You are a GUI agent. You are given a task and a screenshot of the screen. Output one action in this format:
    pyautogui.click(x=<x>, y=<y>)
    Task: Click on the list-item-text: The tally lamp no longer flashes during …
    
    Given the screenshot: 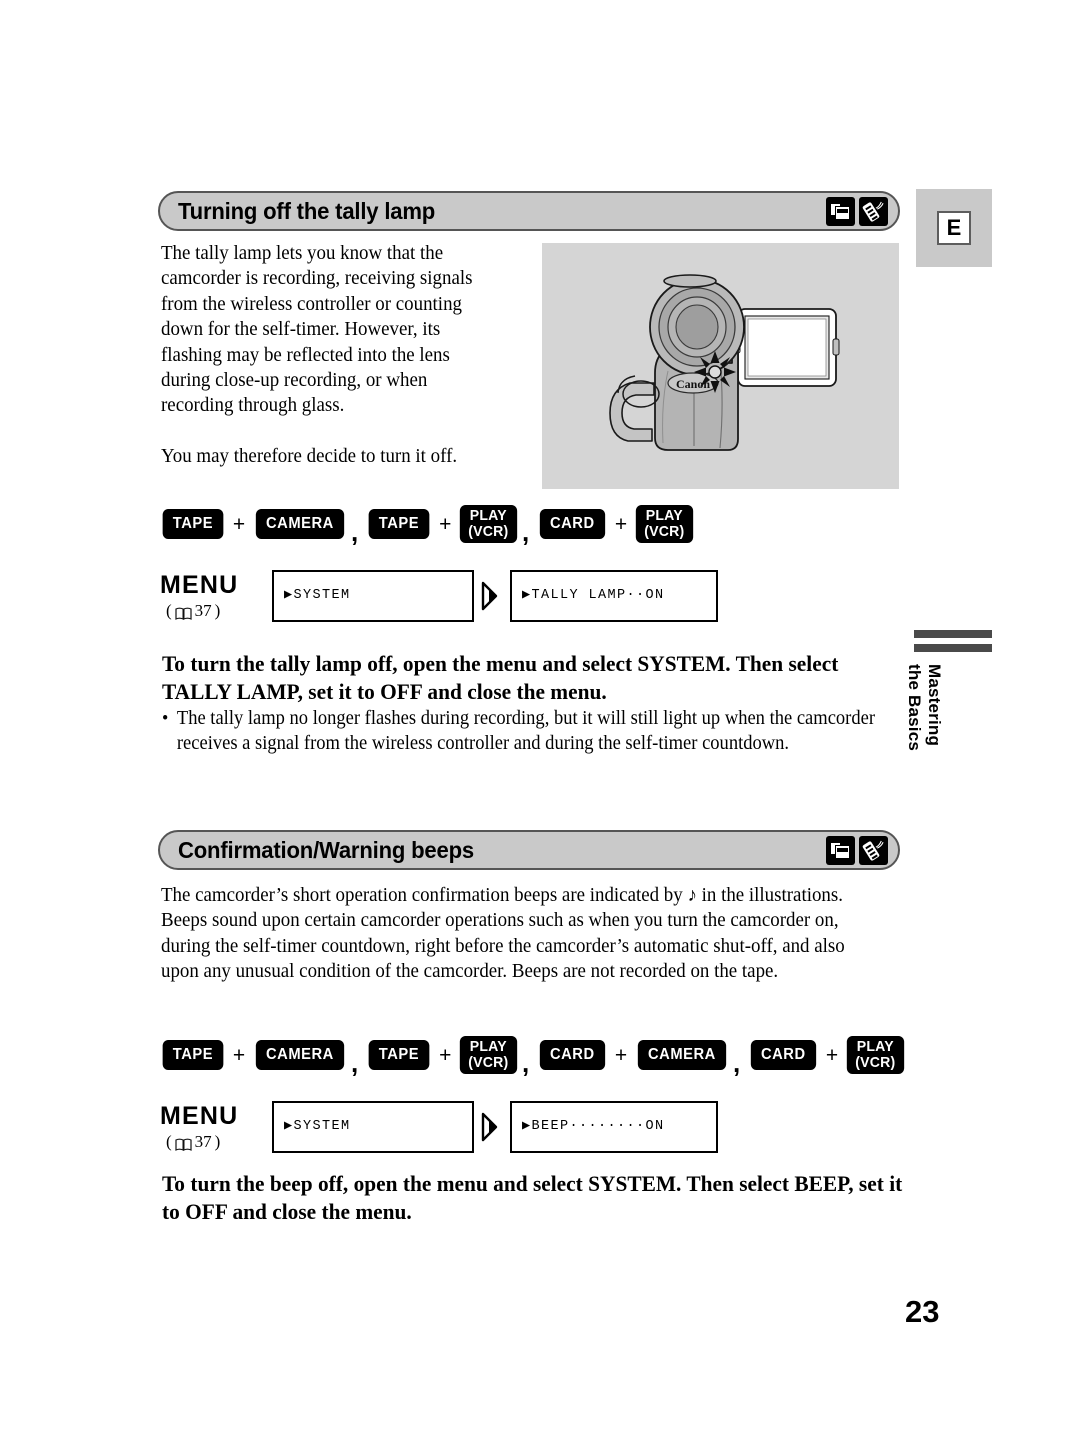 What is the action you would take?
    pyautogui.click(x=526, y=731)
    